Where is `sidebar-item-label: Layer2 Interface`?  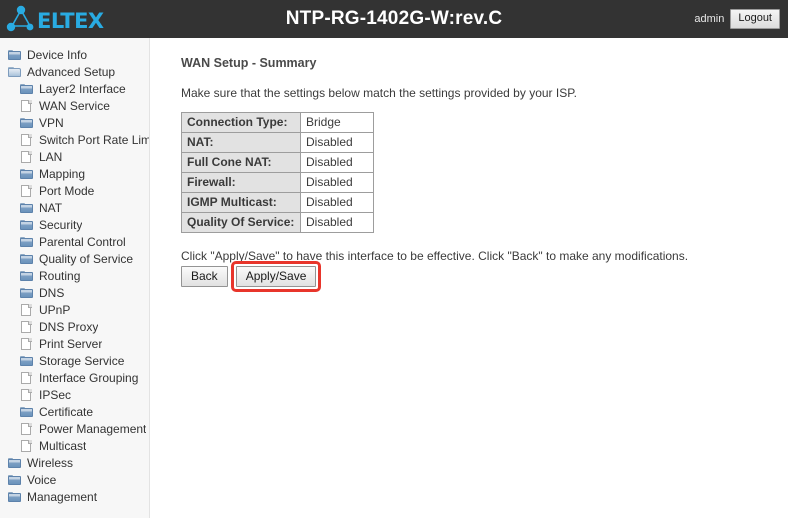 sidebar-item-label: Layer2 Interface is located at coordinates (82, 88).